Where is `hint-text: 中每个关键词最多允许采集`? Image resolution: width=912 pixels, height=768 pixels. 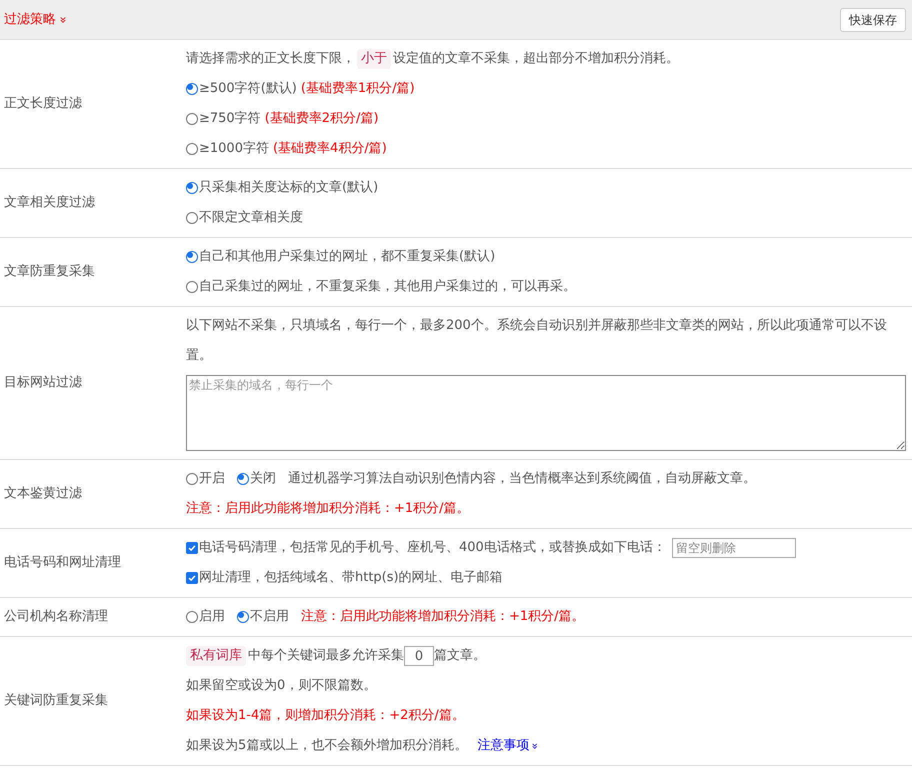 hint-text: 中每个关键词最多允许采集 is located at coordinates (326, 656).